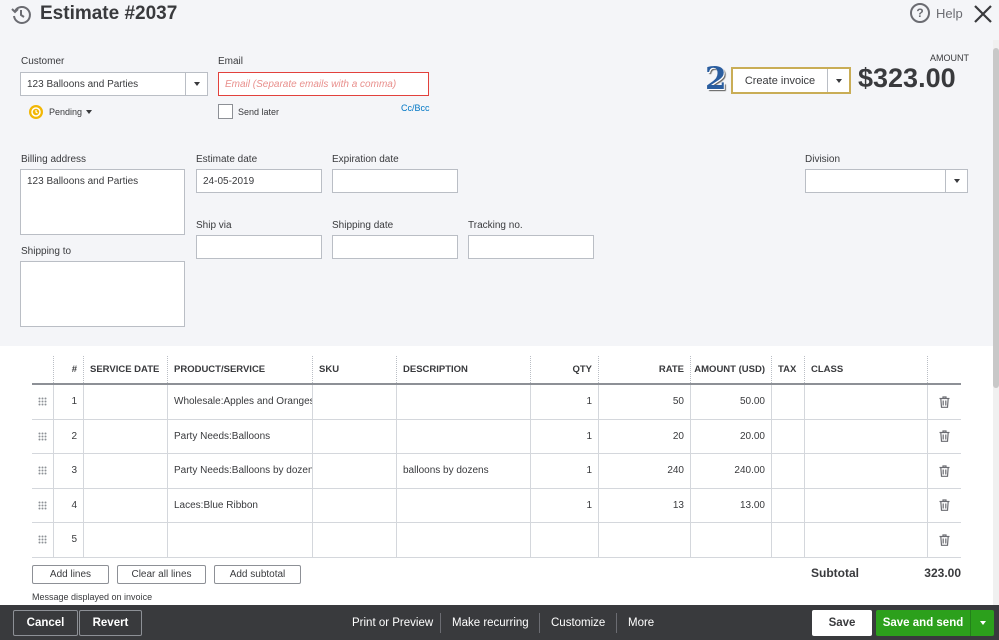 The width and height of the screenshot is (999, 640). Describe the element at coordinates (102, 294) in the screenshot. I see `shipping-to-input` at that location.